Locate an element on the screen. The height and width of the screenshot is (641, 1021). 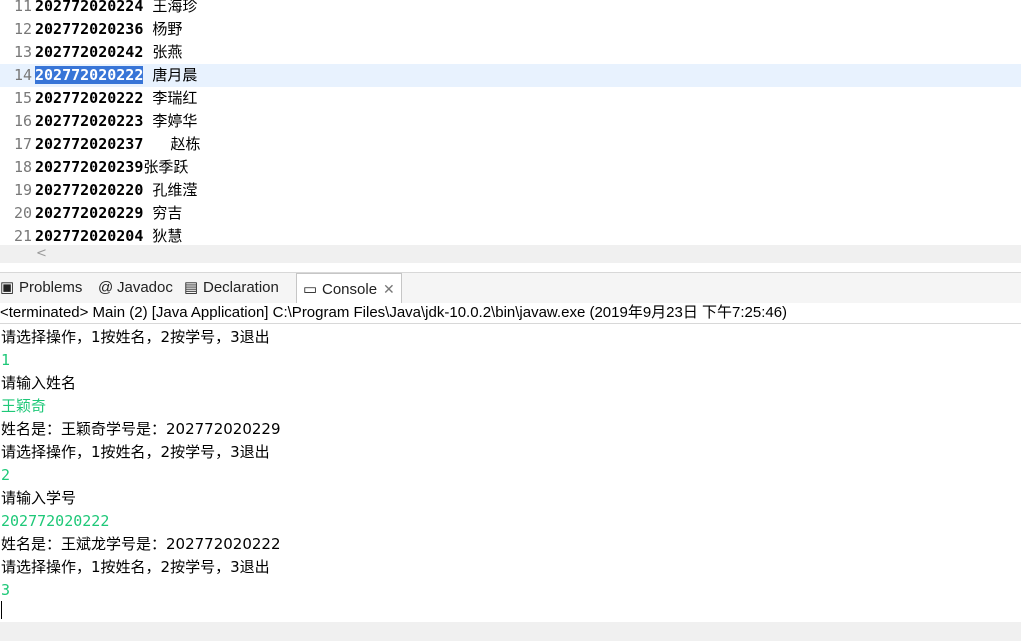
tab-problems: ▣ Problems is located at coordinates (41, 288).